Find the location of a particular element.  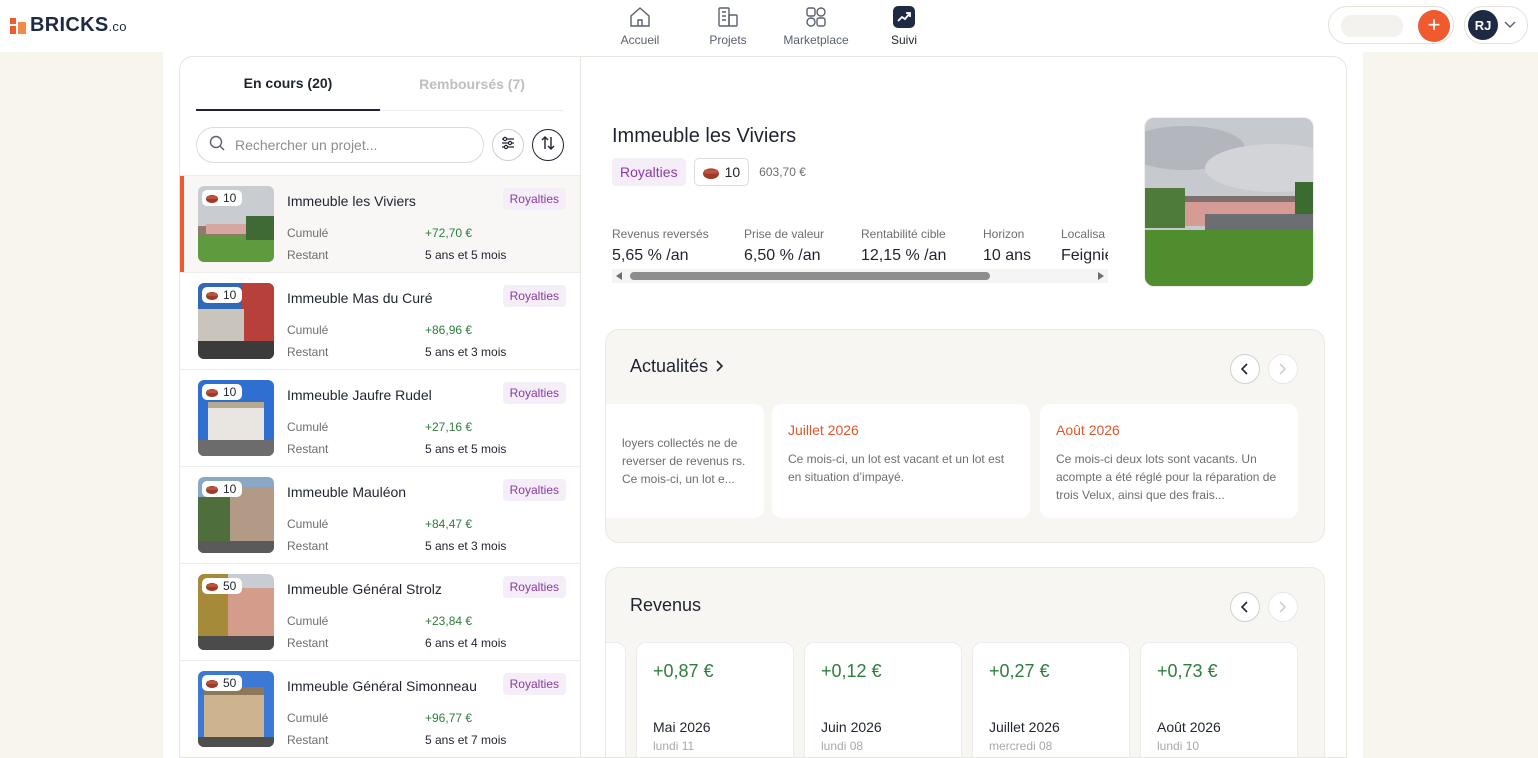

avatar: RJ is located at coordinates (1483, 25).